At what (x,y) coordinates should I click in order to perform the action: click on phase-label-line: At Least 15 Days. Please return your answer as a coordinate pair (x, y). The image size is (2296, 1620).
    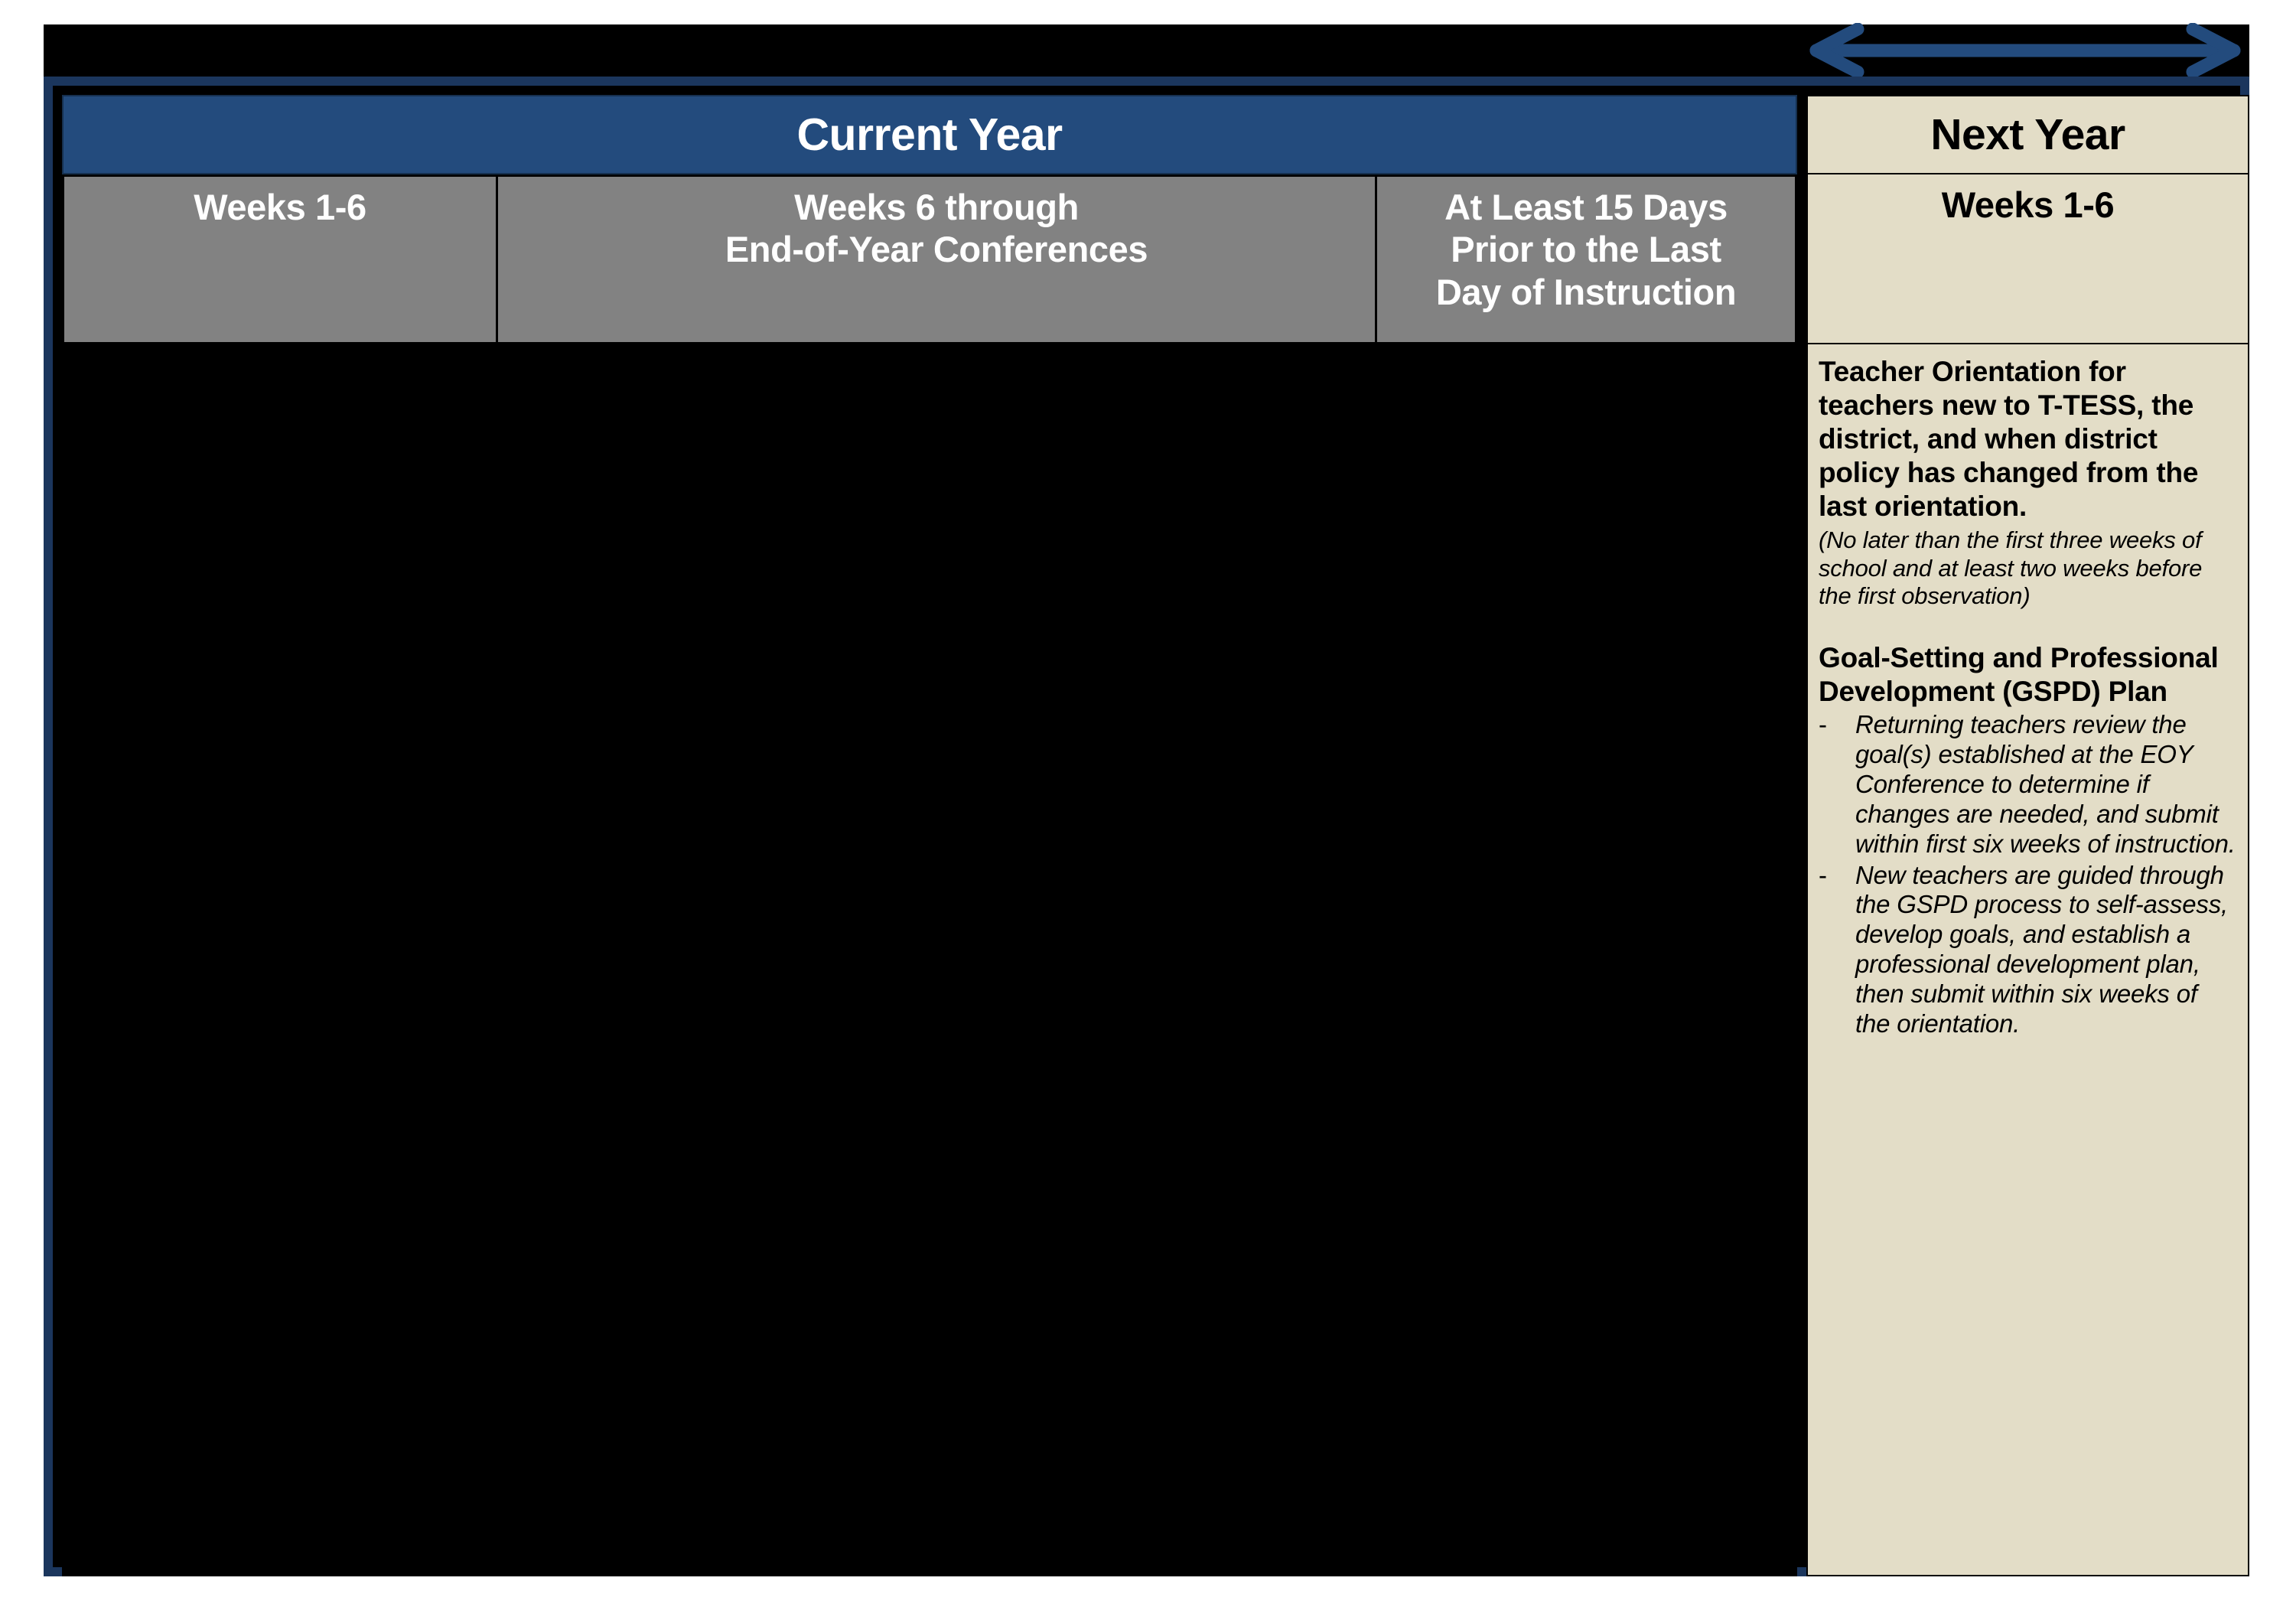
    Looking at the image, I should click on (1586, 207).